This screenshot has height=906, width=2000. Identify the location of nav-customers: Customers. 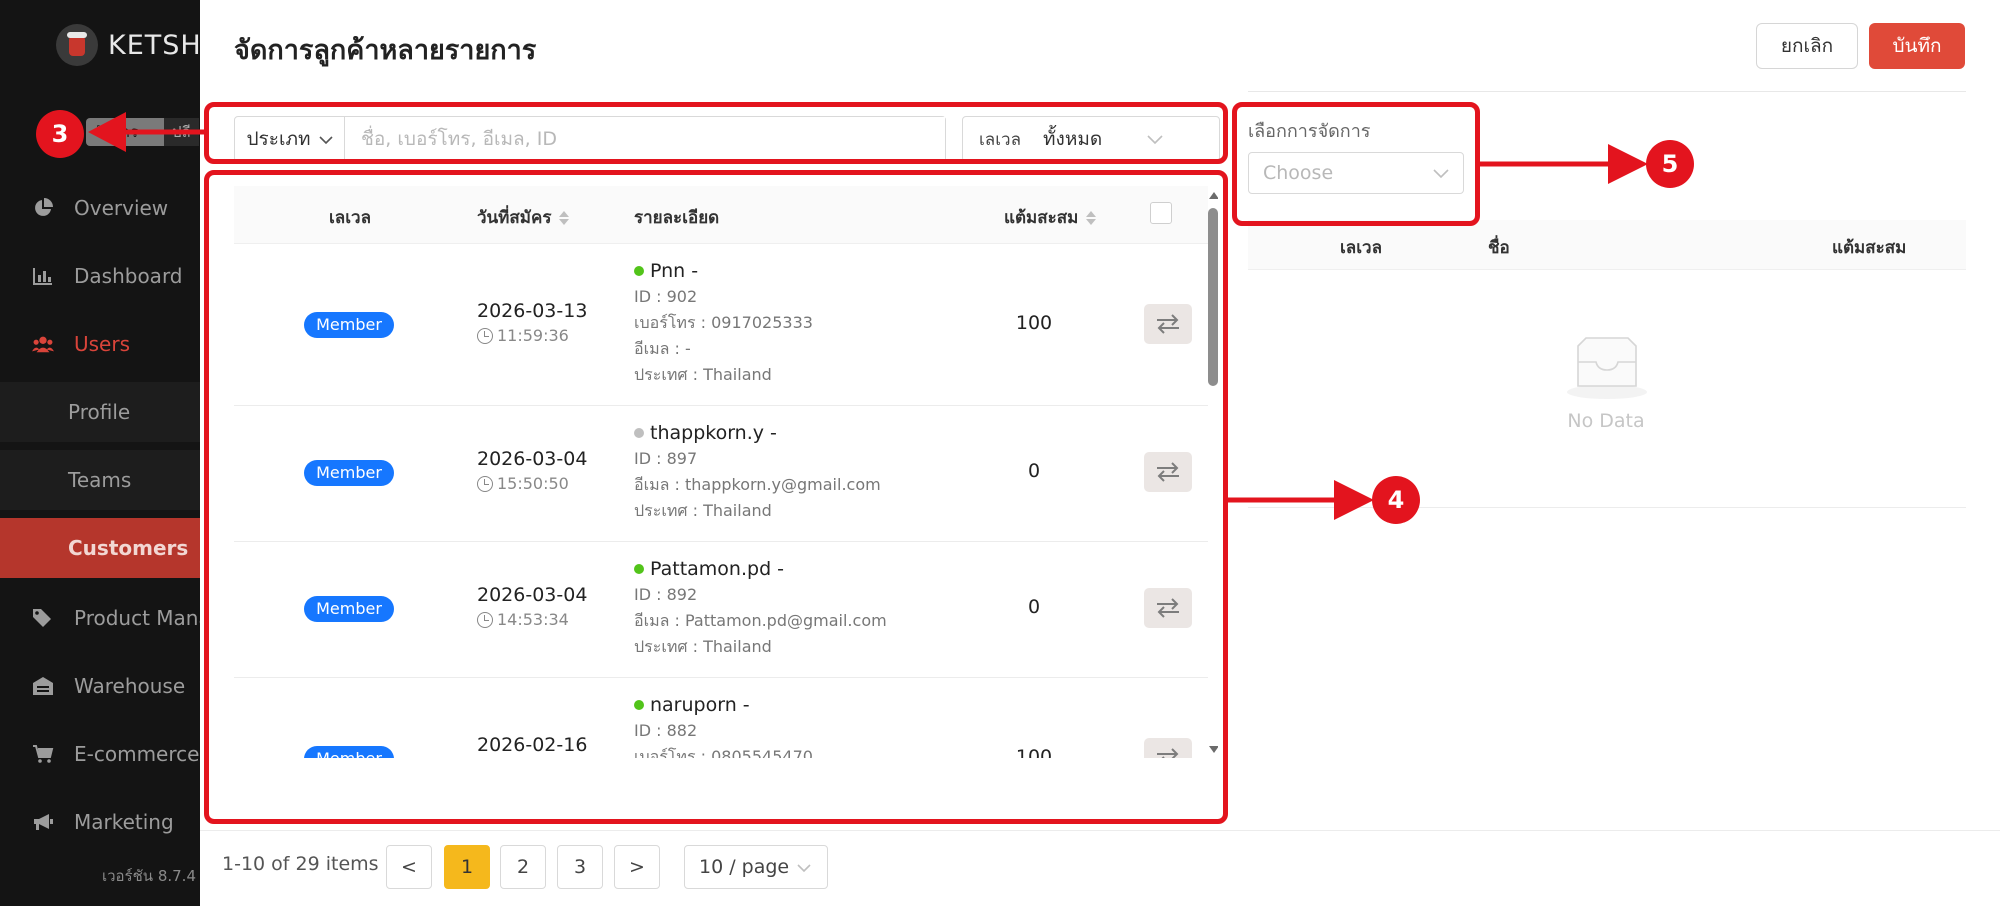
(100, 548).